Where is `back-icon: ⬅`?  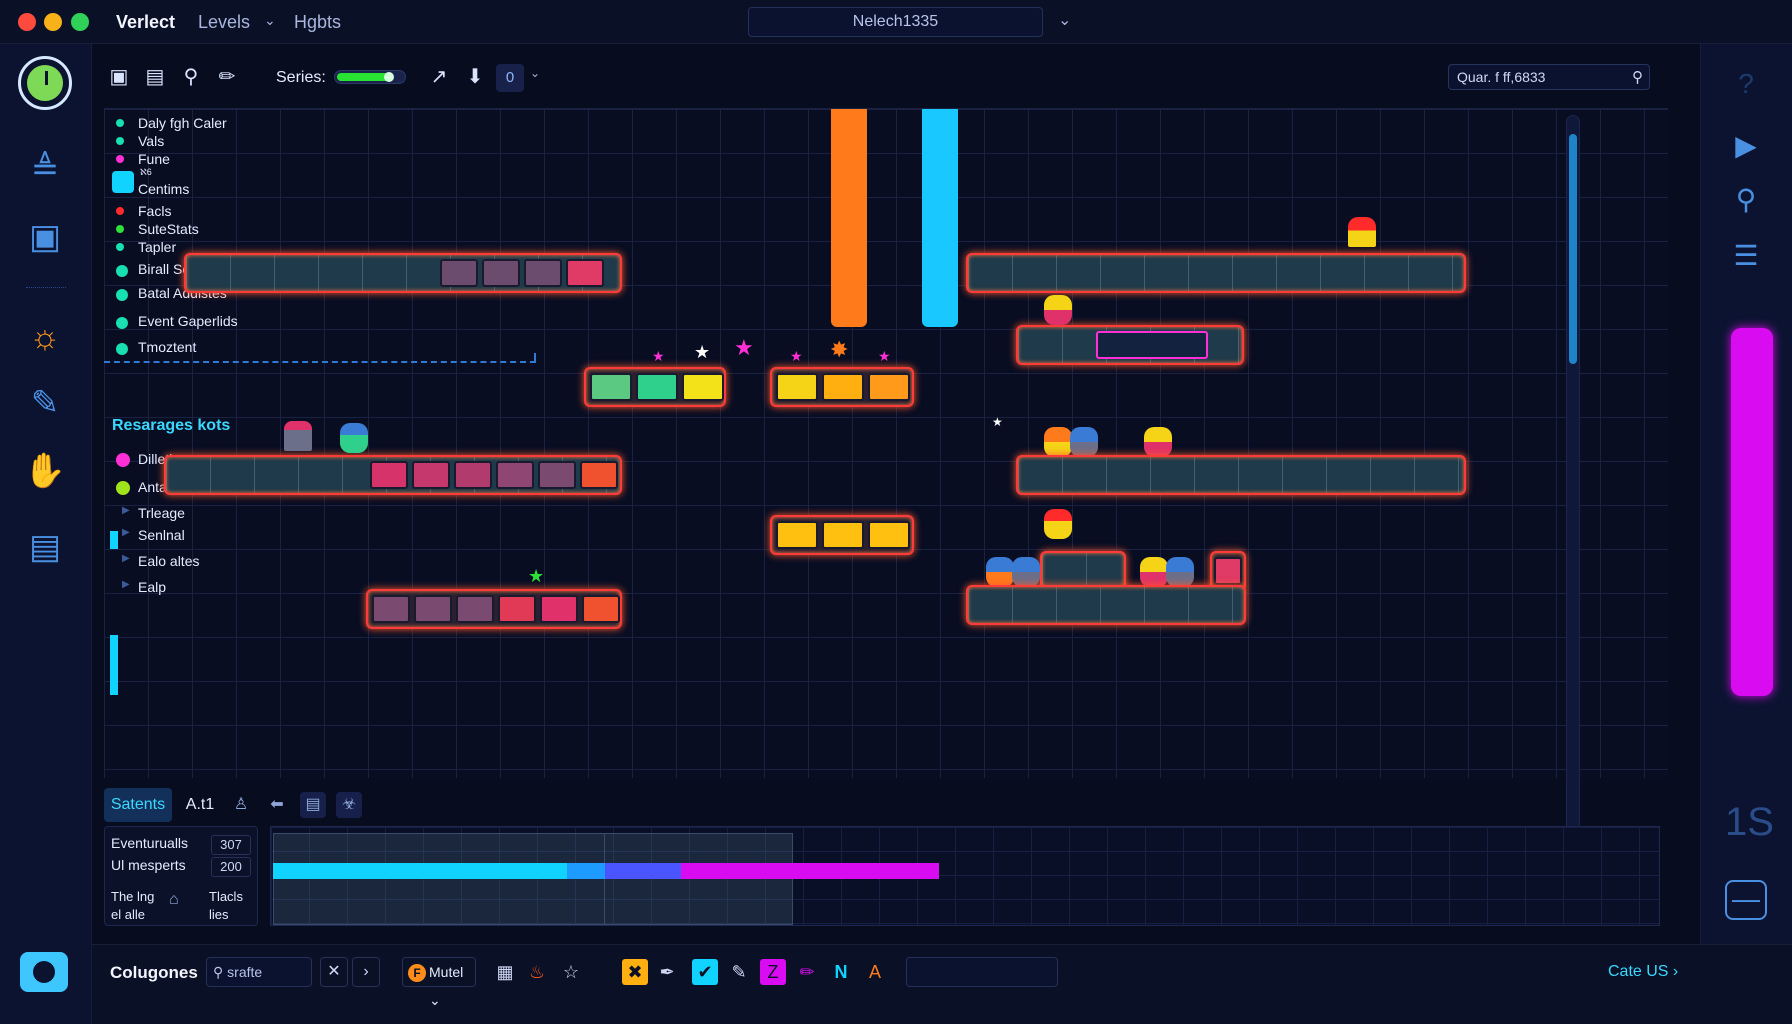
back-icon: ⬅ is located at coordinates (277, 805).